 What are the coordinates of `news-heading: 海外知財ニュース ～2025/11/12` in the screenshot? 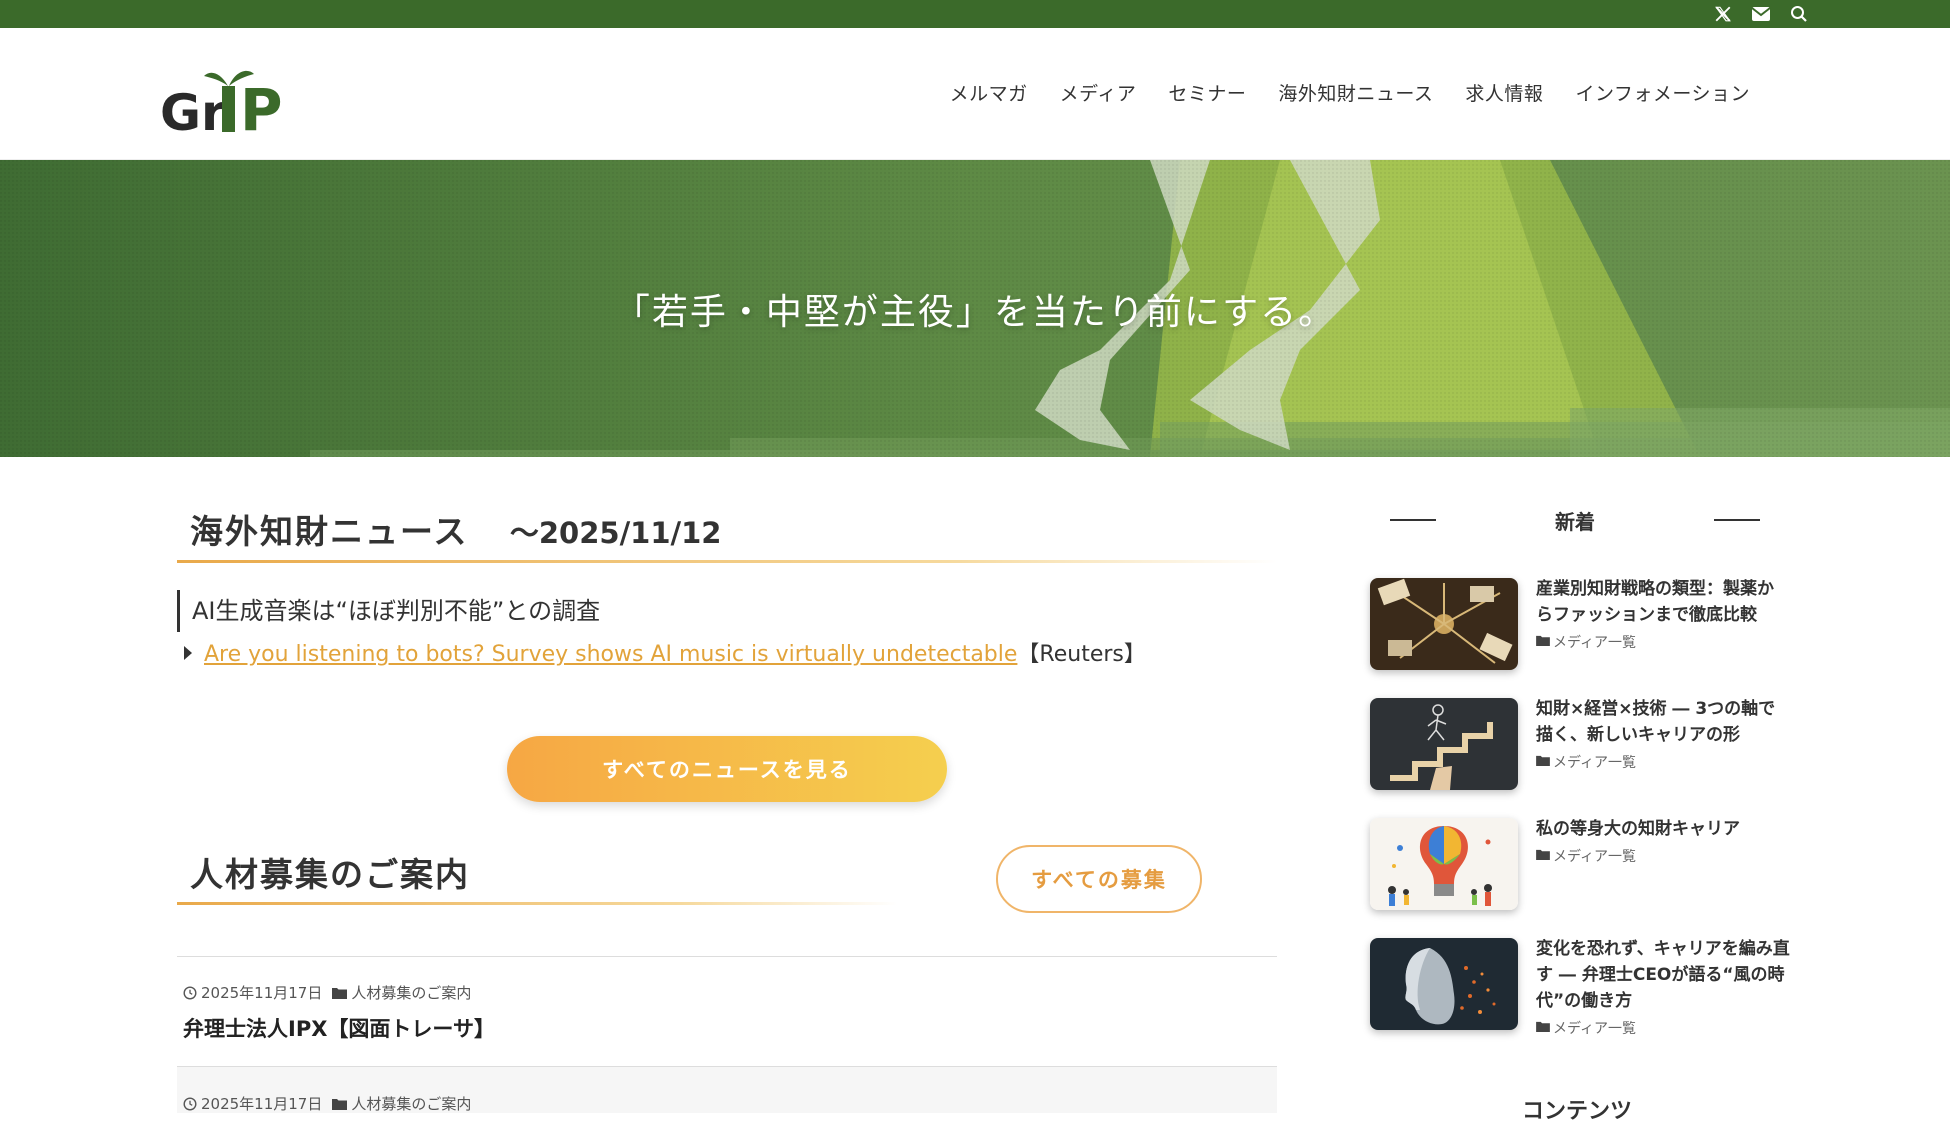 It's located at (455, 529).